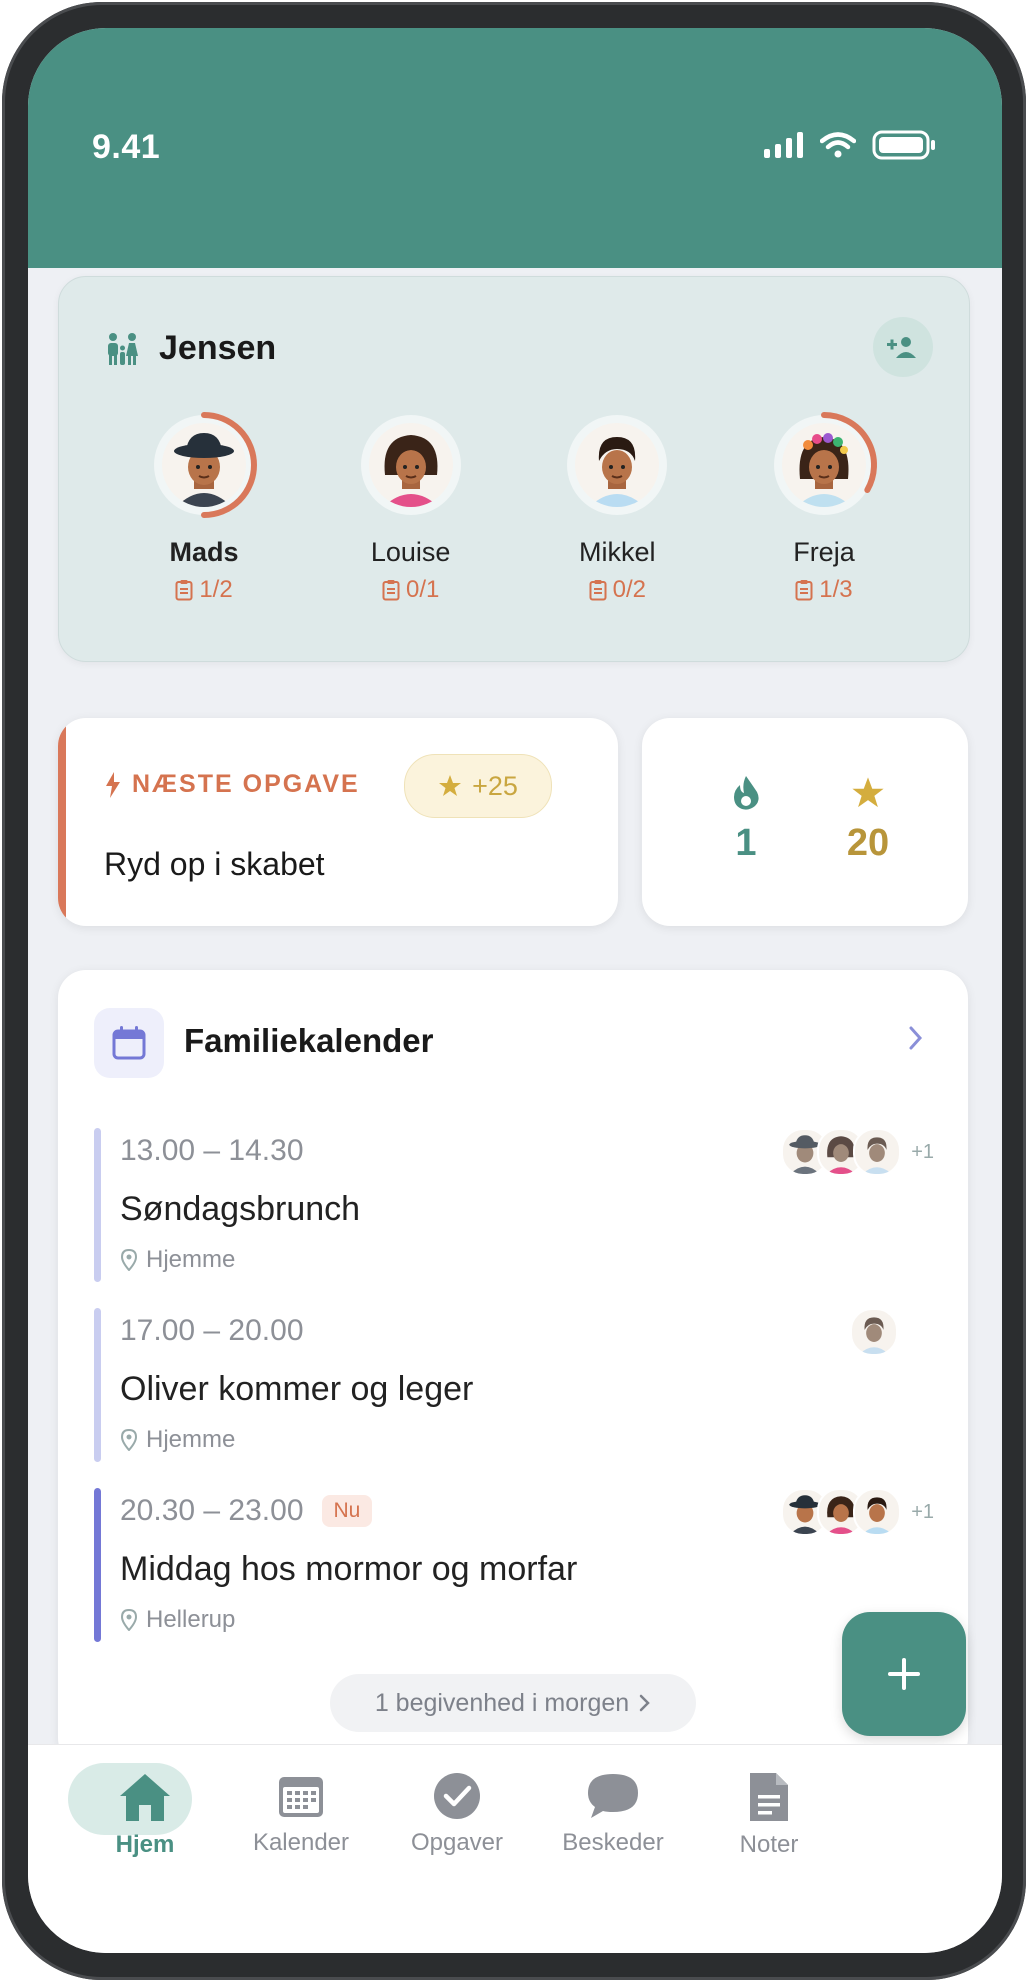 Image resolution: width=1030 pixels, height=1983 pixels. I want to click on member-freja: Freja 1/3, so click(824, 505).